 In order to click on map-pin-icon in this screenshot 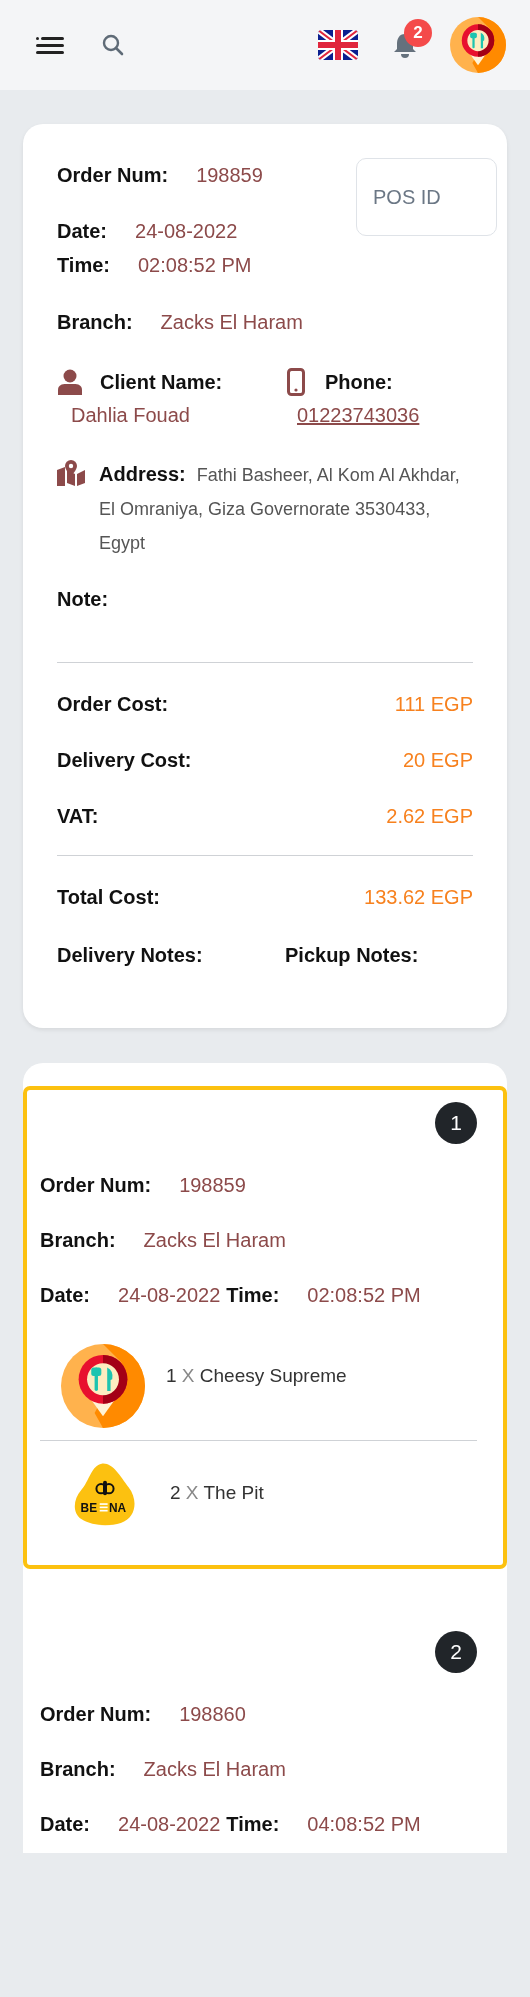, I will do `click(71, 473)`.